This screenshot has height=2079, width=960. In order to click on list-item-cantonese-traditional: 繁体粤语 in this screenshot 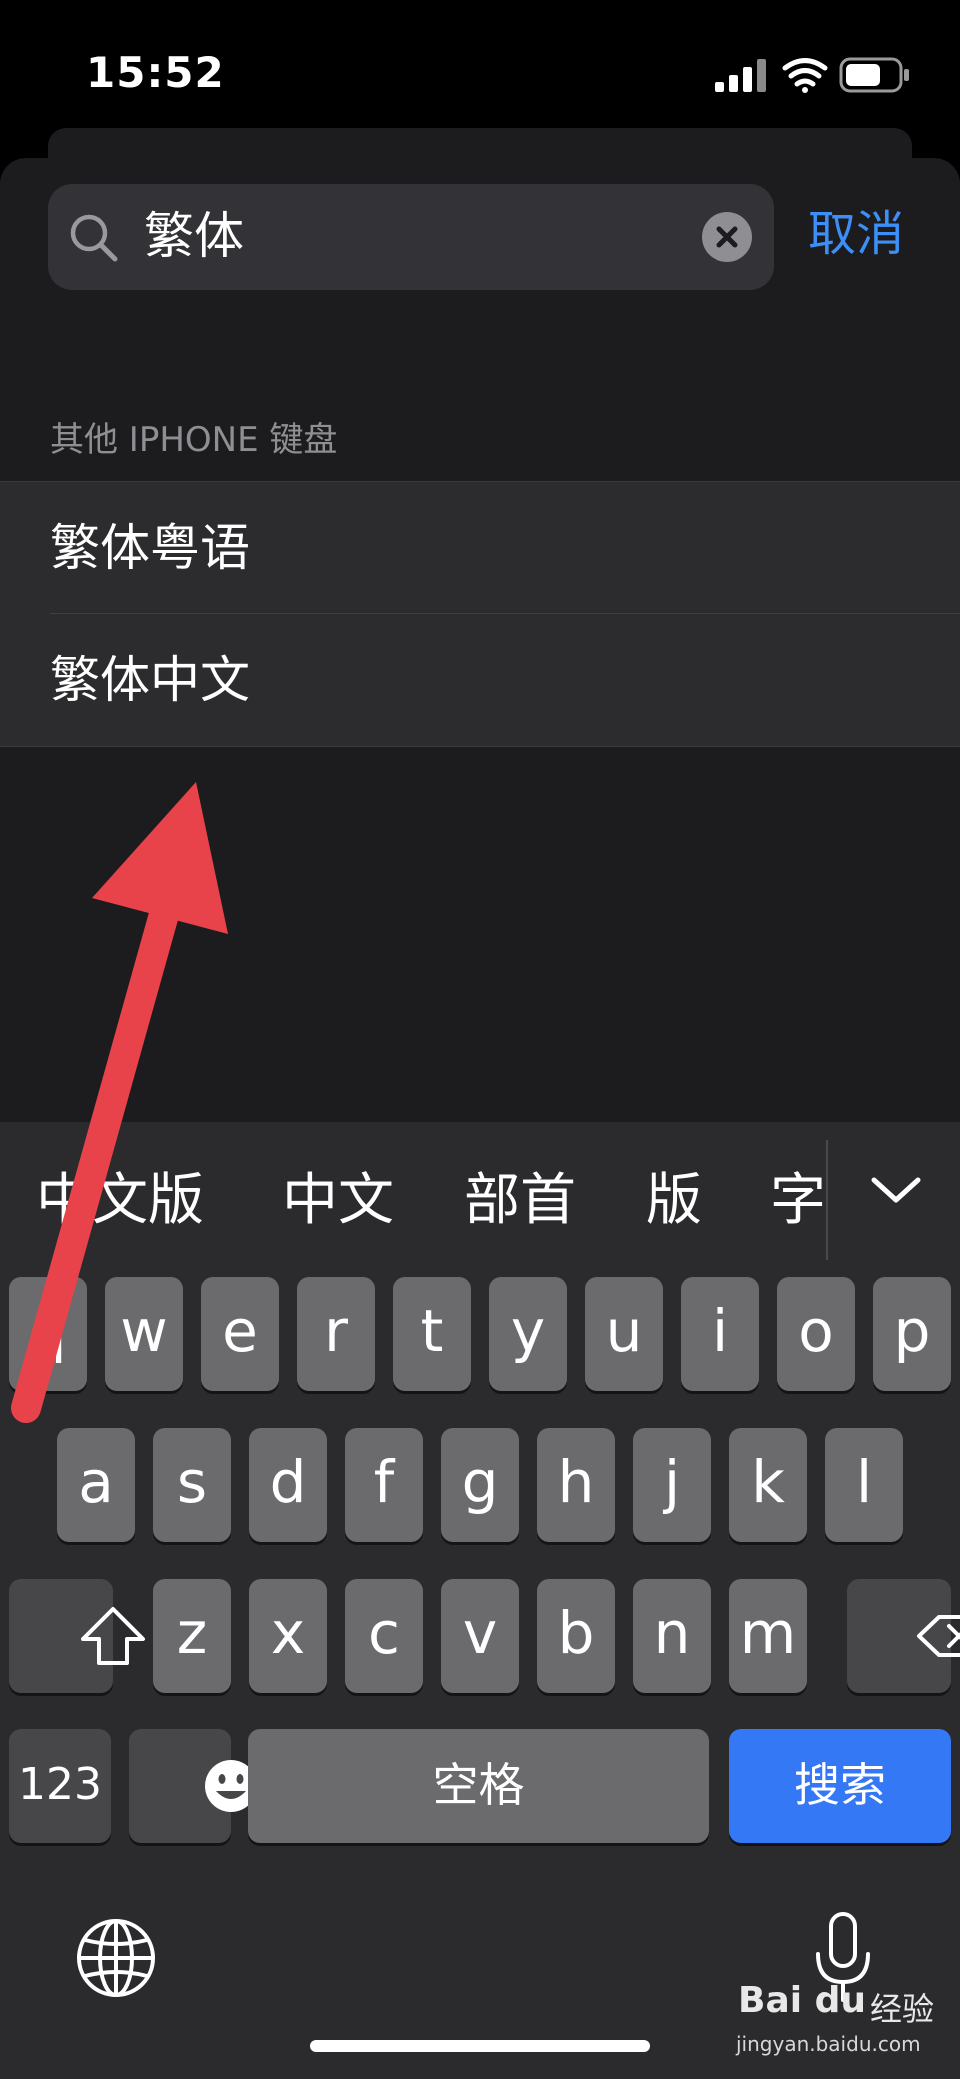, I will do `click(480, 548)`.